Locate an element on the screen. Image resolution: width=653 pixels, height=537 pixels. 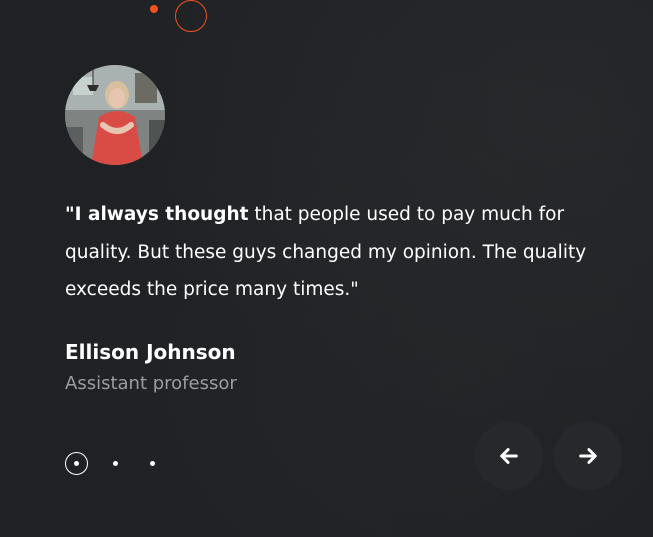
avatar-image is located at coordinates (115, 115).